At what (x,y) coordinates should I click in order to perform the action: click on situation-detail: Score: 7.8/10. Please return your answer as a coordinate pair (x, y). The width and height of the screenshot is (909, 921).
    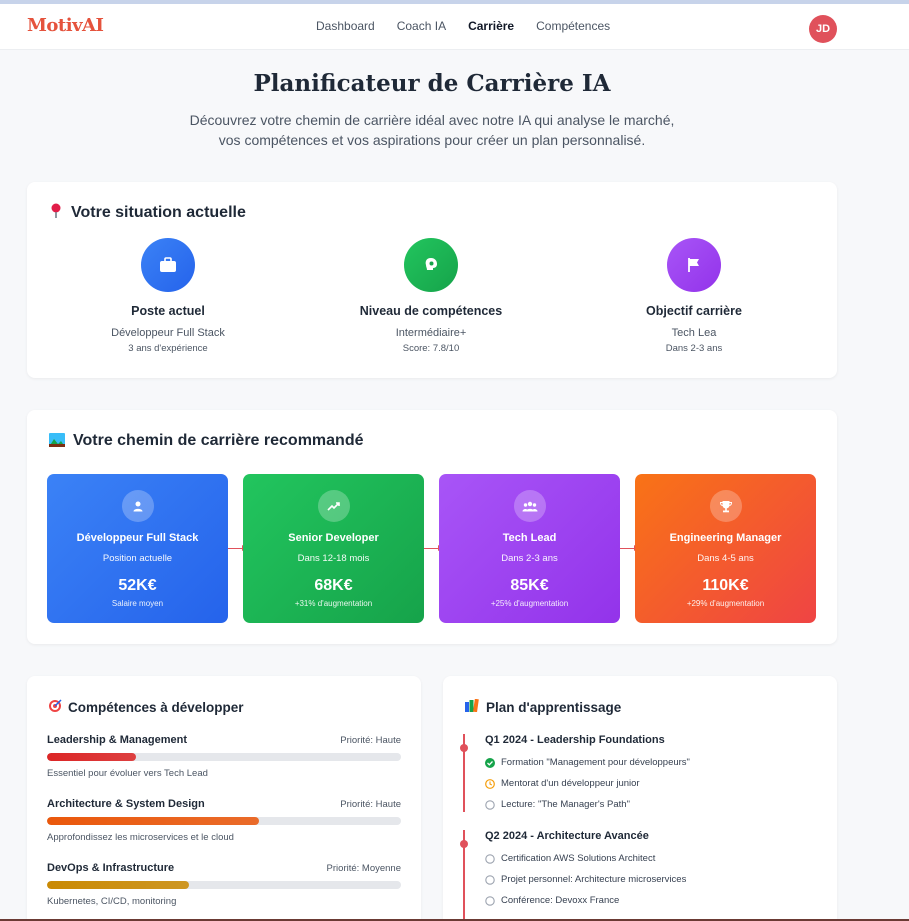
    Looking at the image, I should click on (431, 348).